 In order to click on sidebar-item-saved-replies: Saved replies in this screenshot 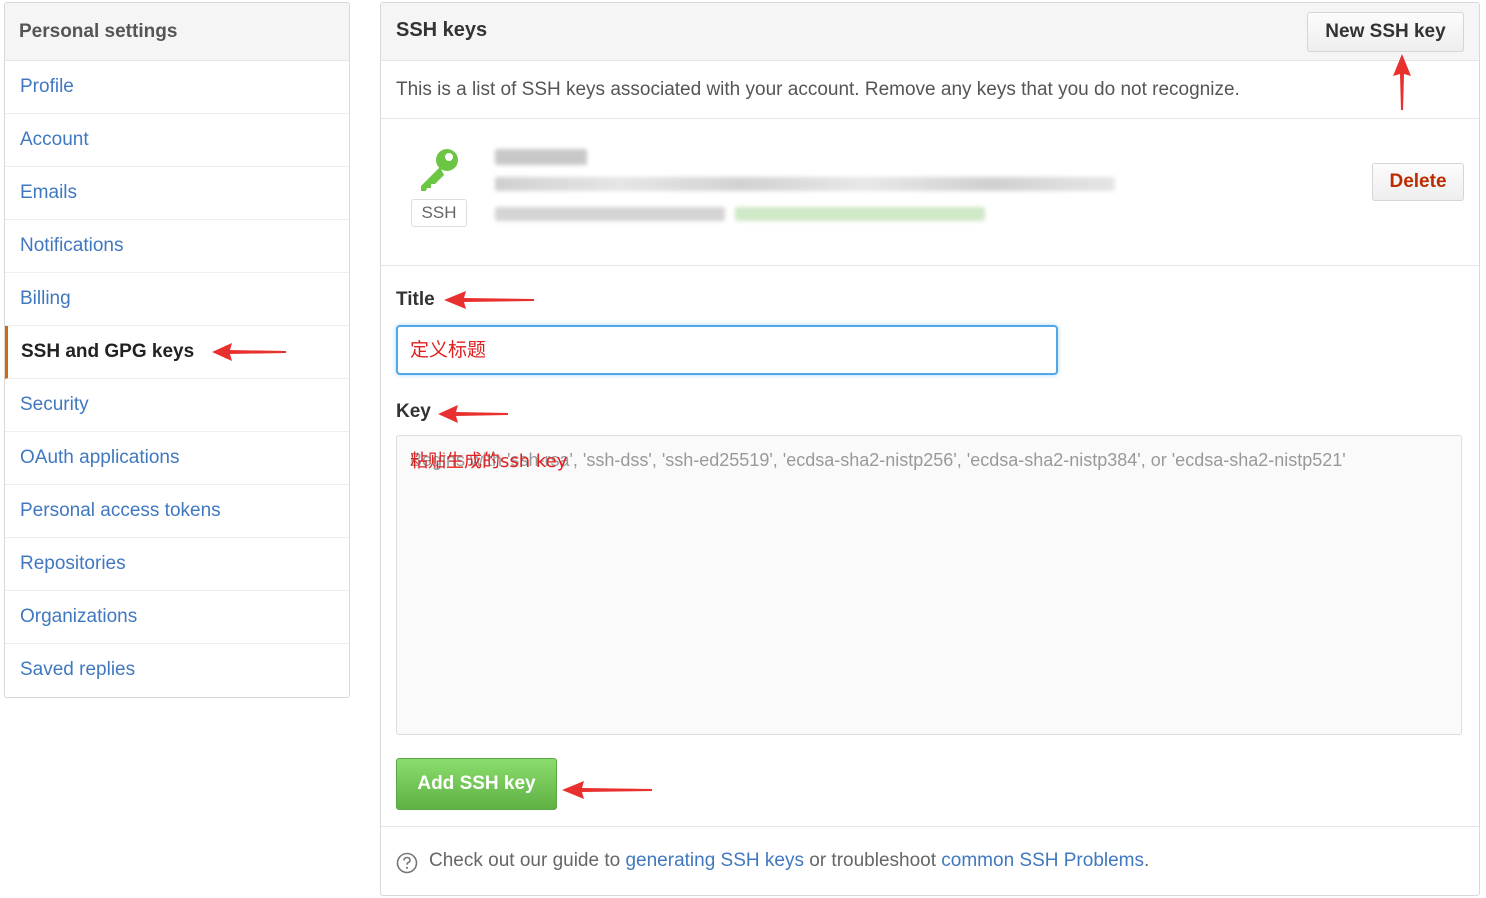, I will do `click(177, 670)`.